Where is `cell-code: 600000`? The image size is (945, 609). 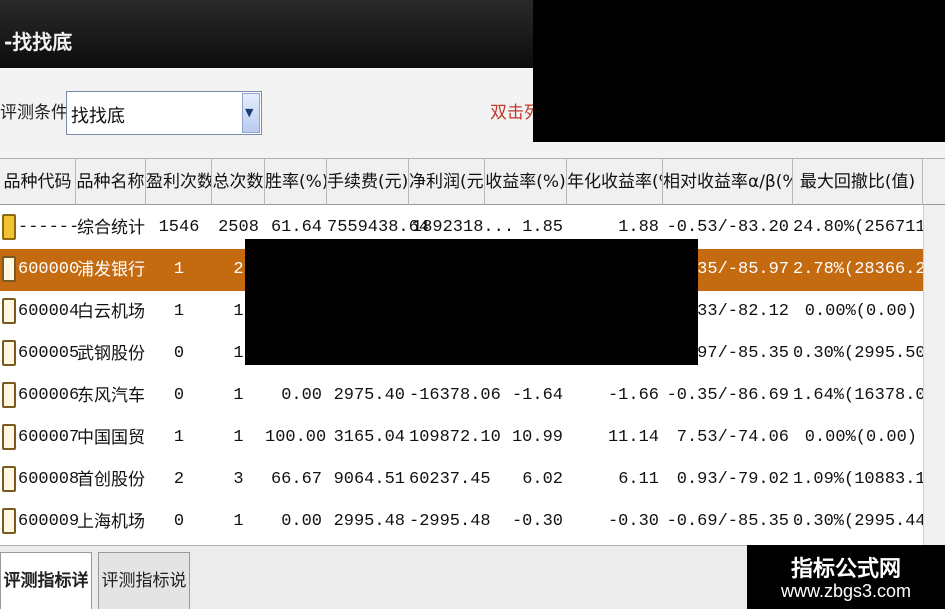 cell-code: 600000 is located at coordinates (49, 269).